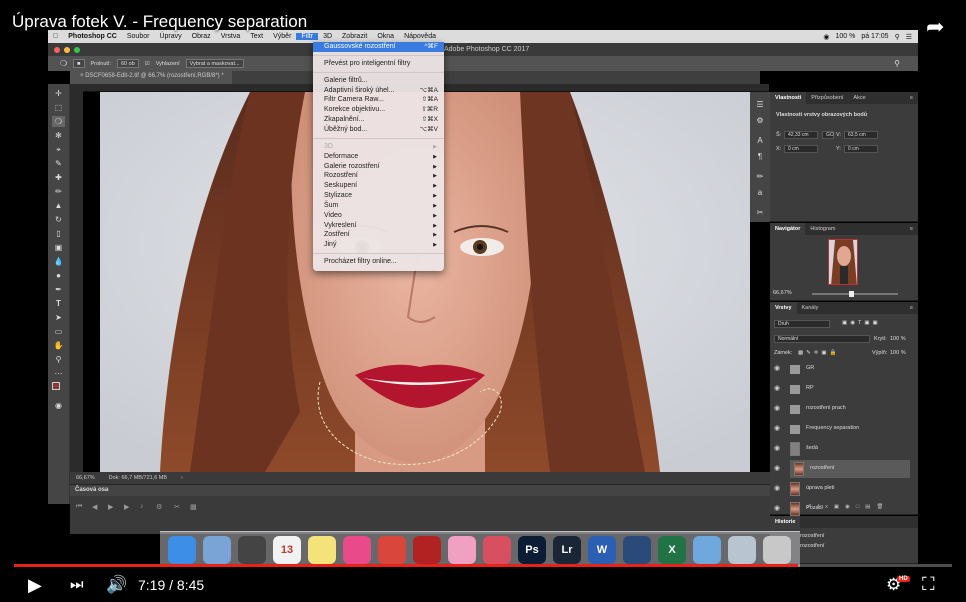 The width and height of the screenshot is (966, 602). What do you see at coordinates (378, 157) in the screenshot?
I see `filter-menu-item: Deformace ▶` at bounding box center [378, 157].